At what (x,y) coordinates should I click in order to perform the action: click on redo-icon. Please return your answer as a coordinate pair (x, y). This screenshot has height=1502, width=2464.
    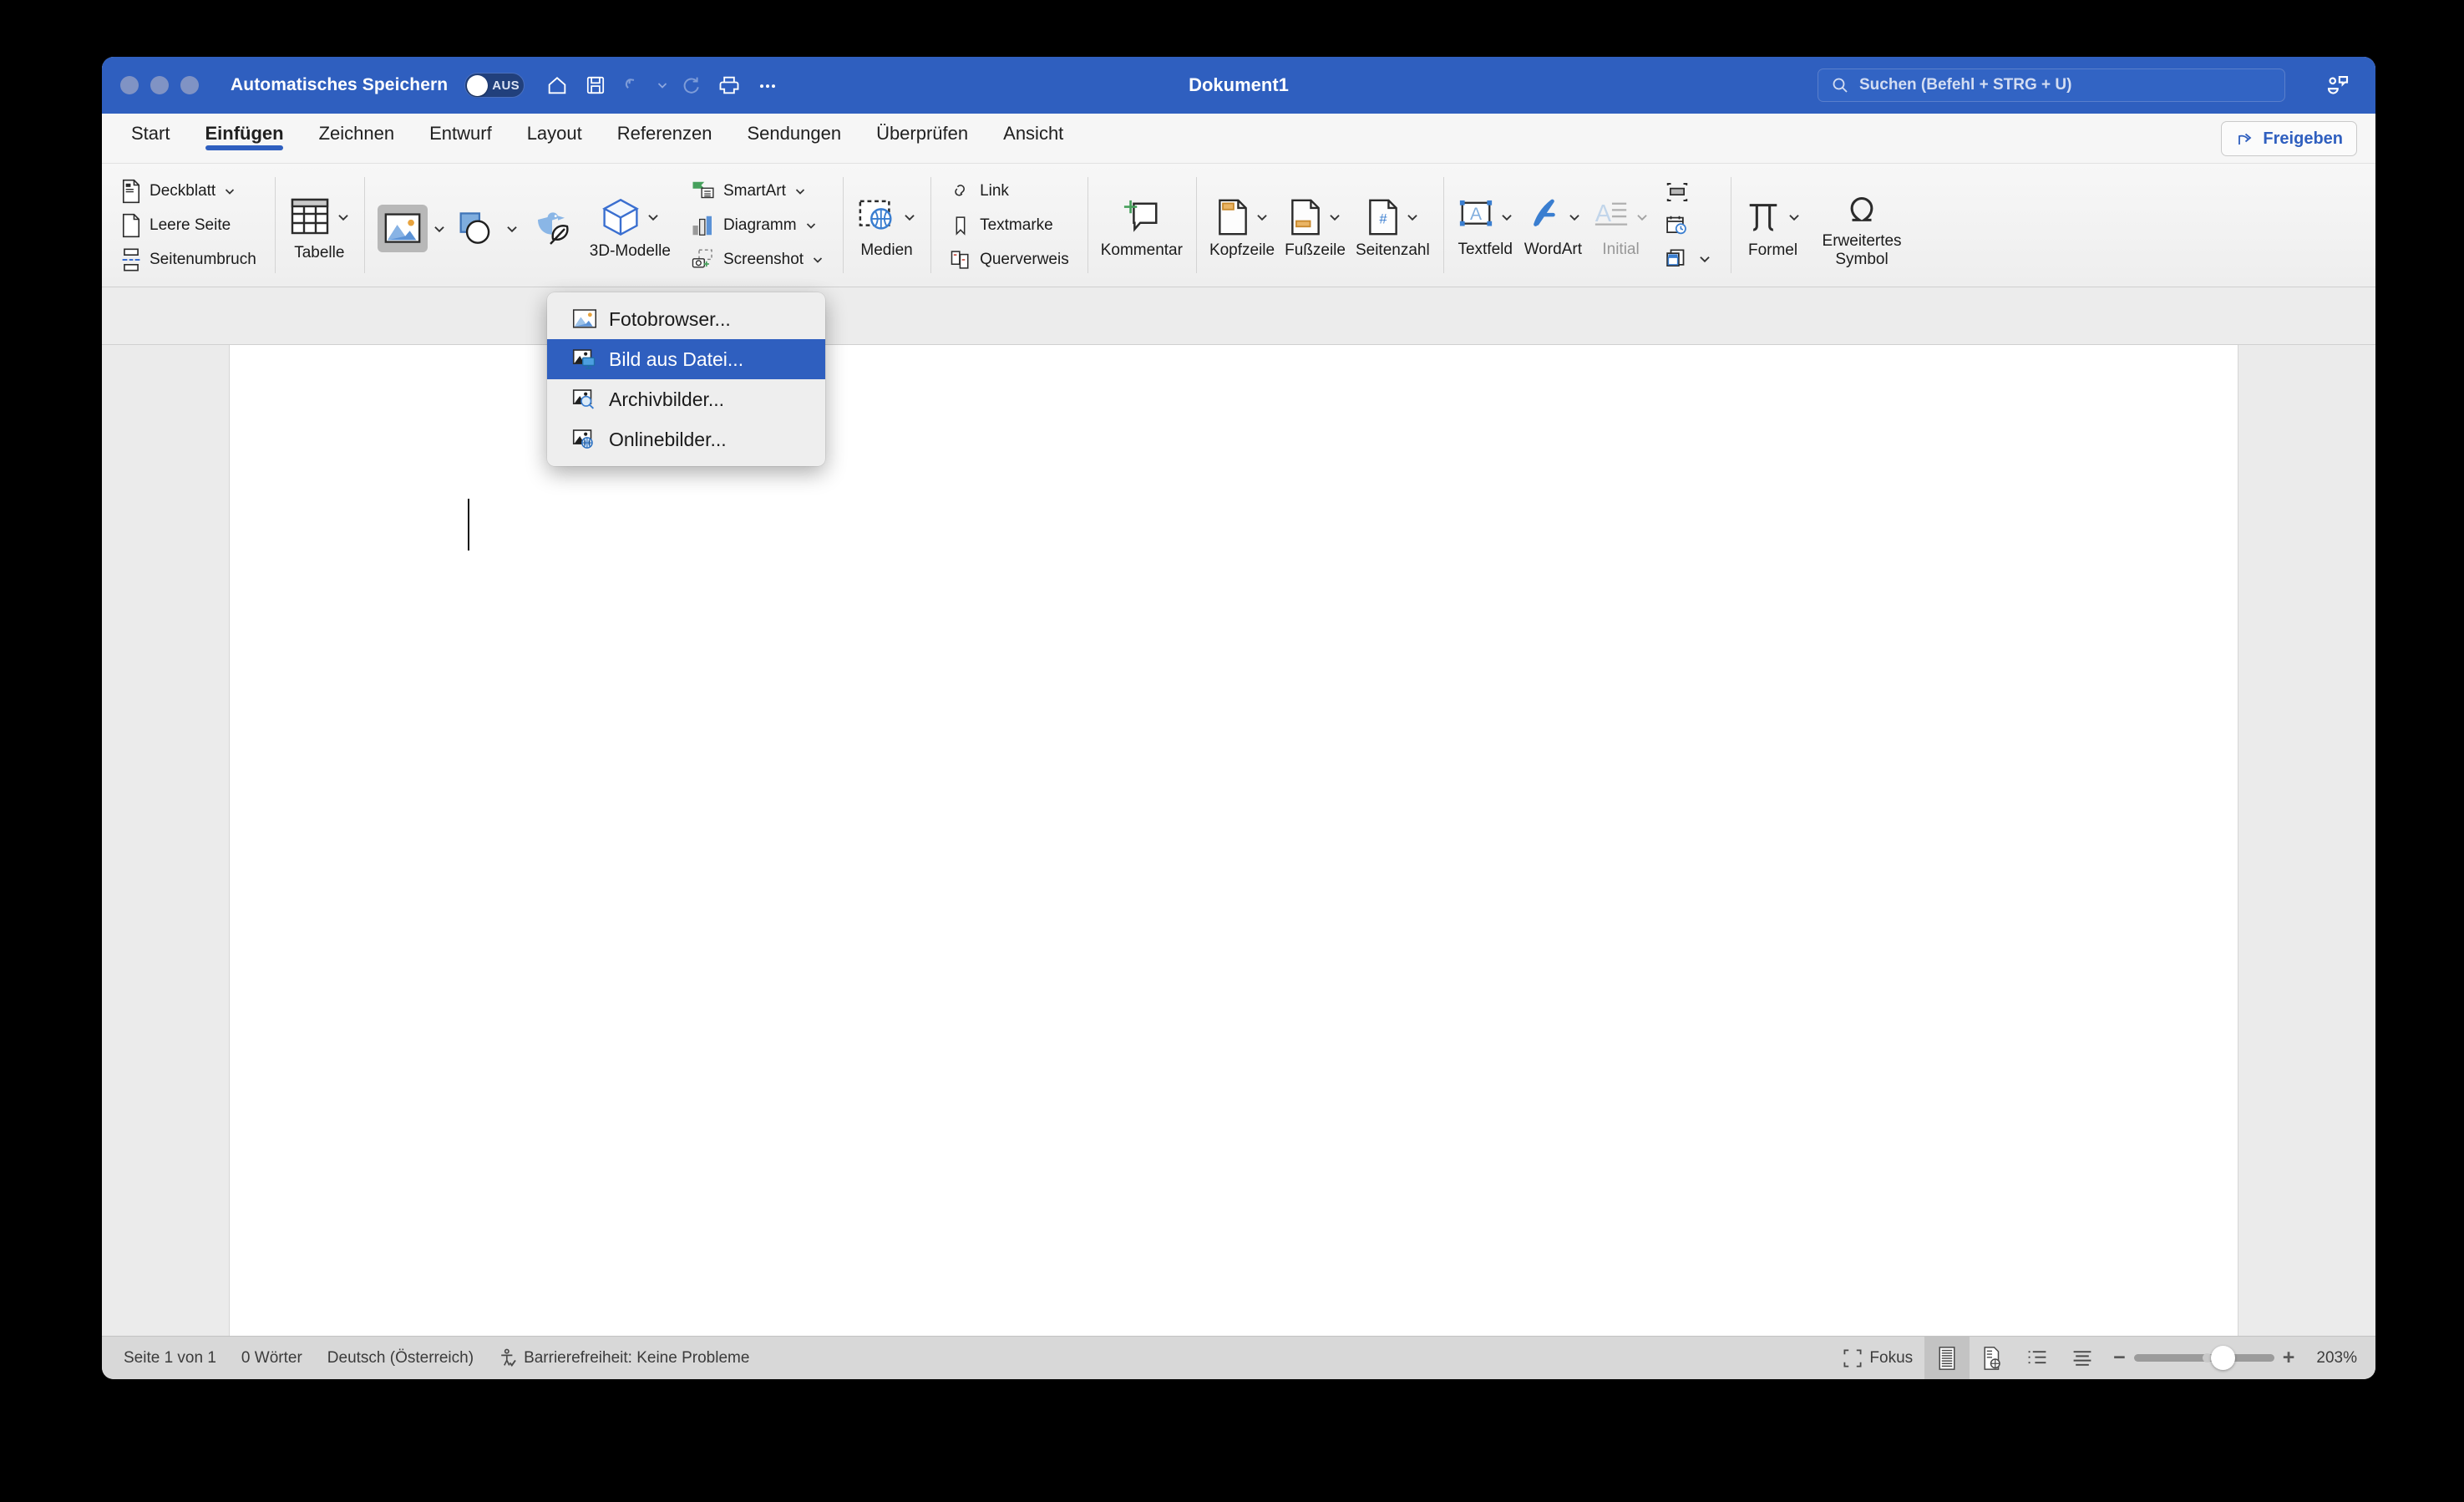
    Looking at the image, I should click on (691, 85).